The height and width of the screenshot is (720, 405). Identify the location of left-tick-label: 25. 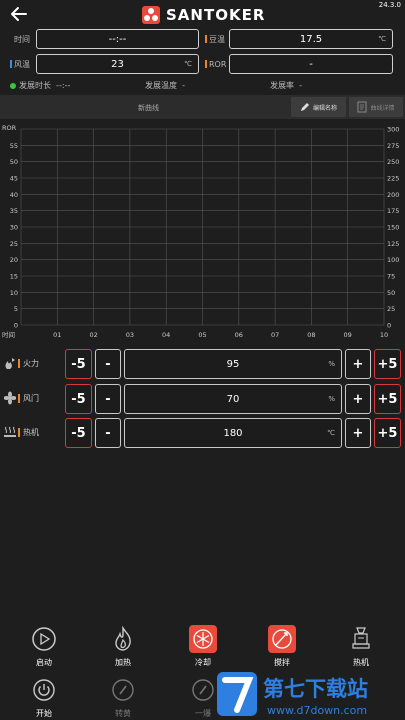
(14, 244).